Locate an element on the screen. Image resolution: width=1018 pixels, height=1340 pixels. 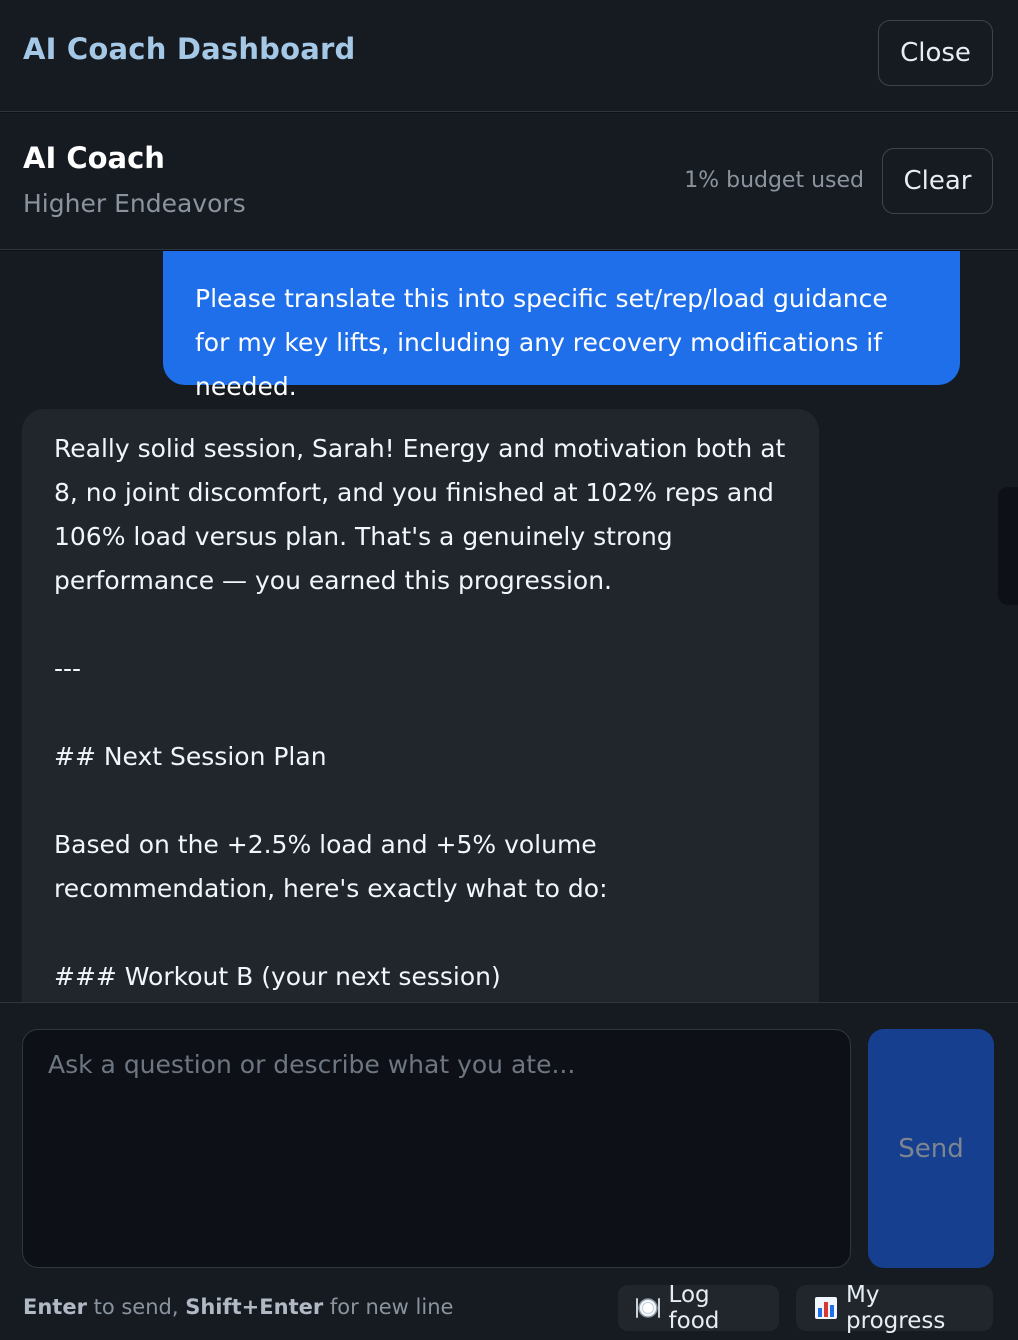
top-bar: AI Coach Dashboard Close is located at coordinates (509, 56).